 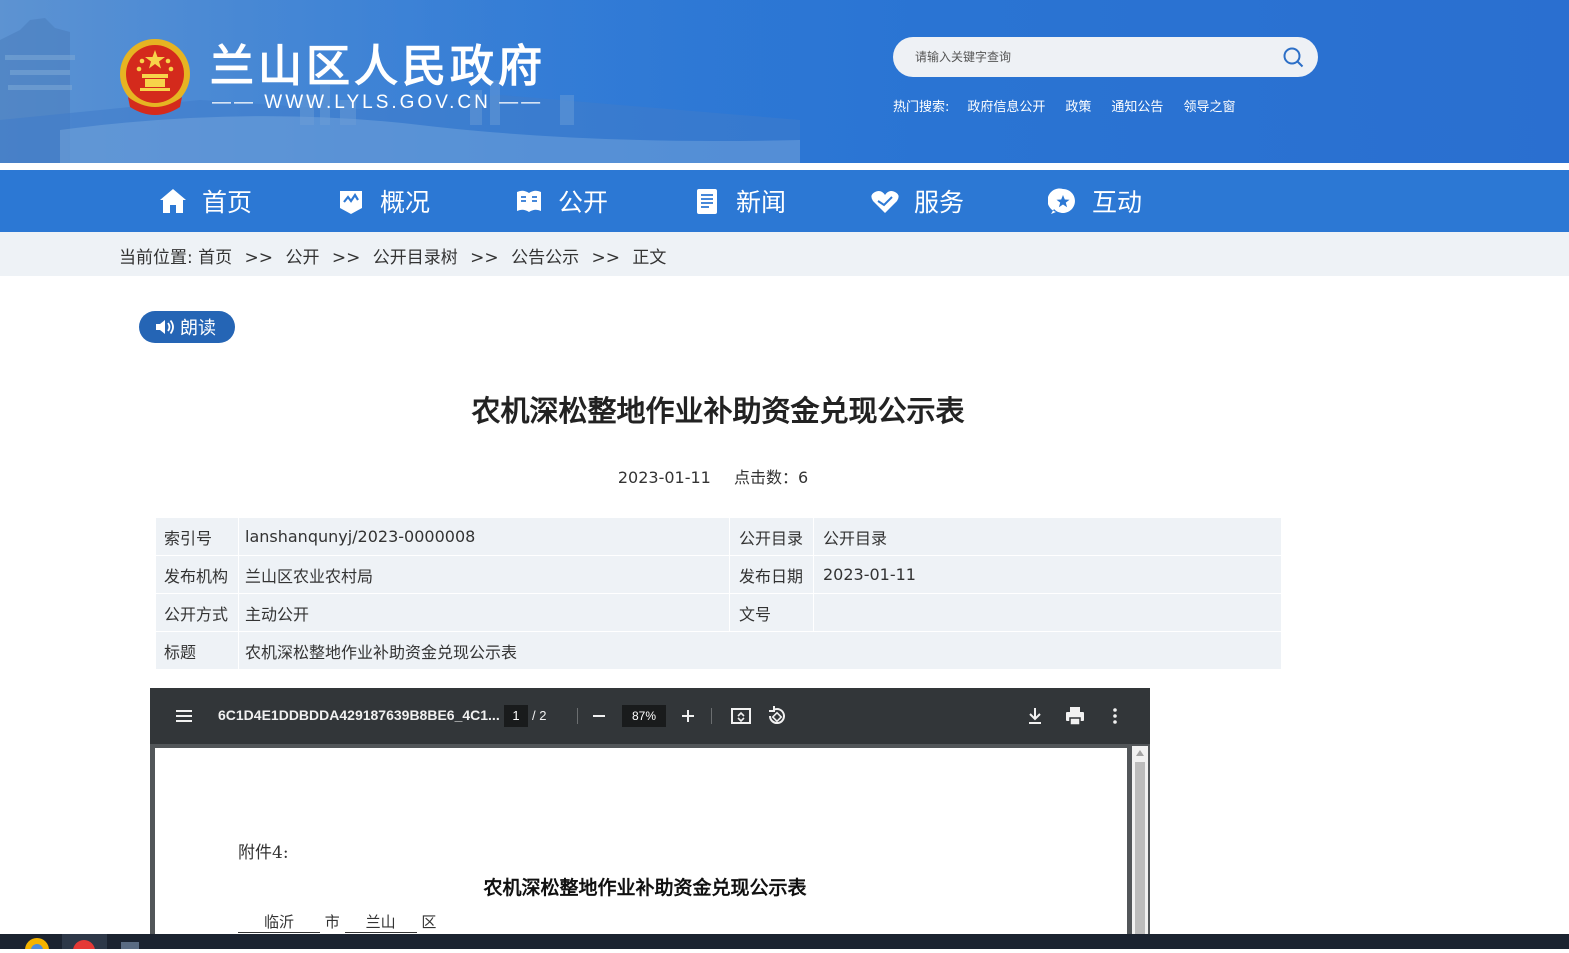 What do you see at coordinates (771, 536) in the screenshot?
I see `info-key: 公开目录` at bounding box center [771, 536].